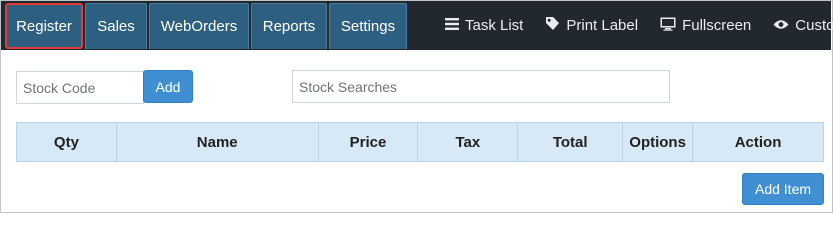 The width and height of the screenshot is (833, 240). Describe the element at coordinates (452, 25) in the screenshot. I see `list-icon` at that location.